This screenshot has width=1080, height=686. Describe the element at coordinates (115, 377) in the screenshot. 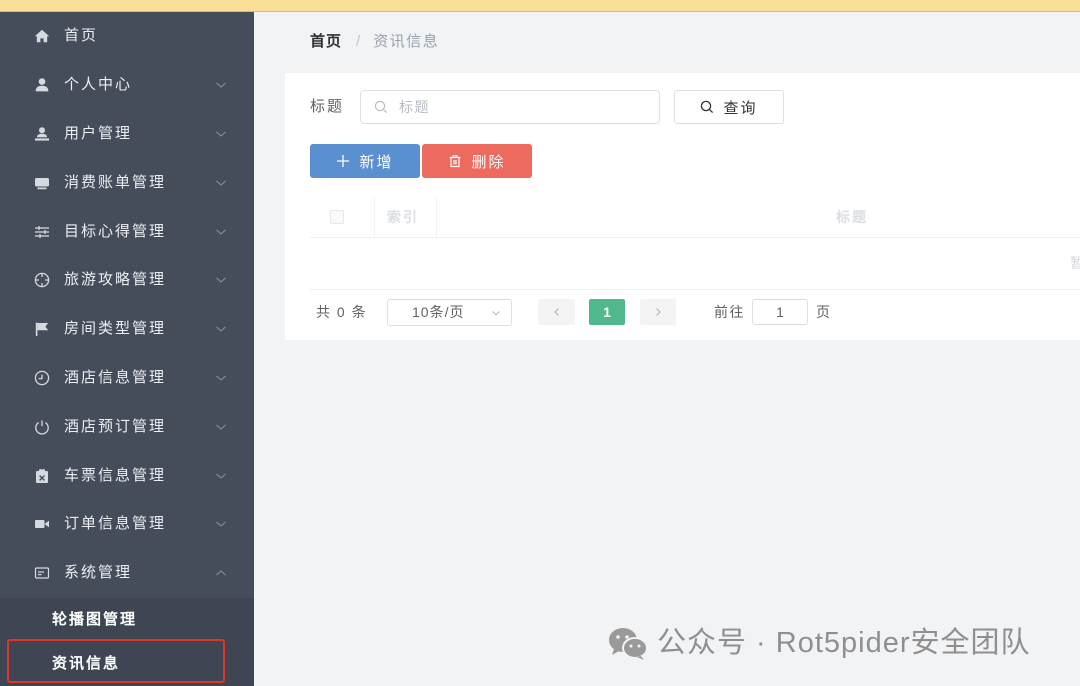

I see `sidebar-item-label: 酒店信息管理` at that location.